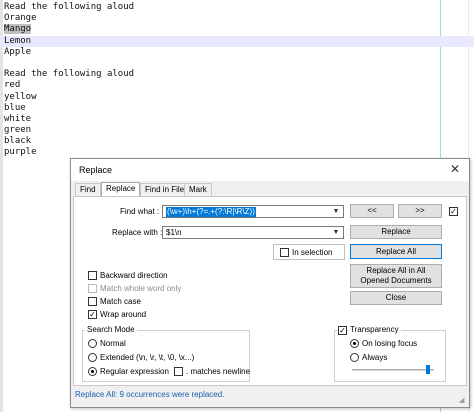 This screenshot has width=474, height=412. What do you see at coordinates (198, 189) in the screenshot?
I see `tab-mark: Mark` at bounding box center [198, 189].